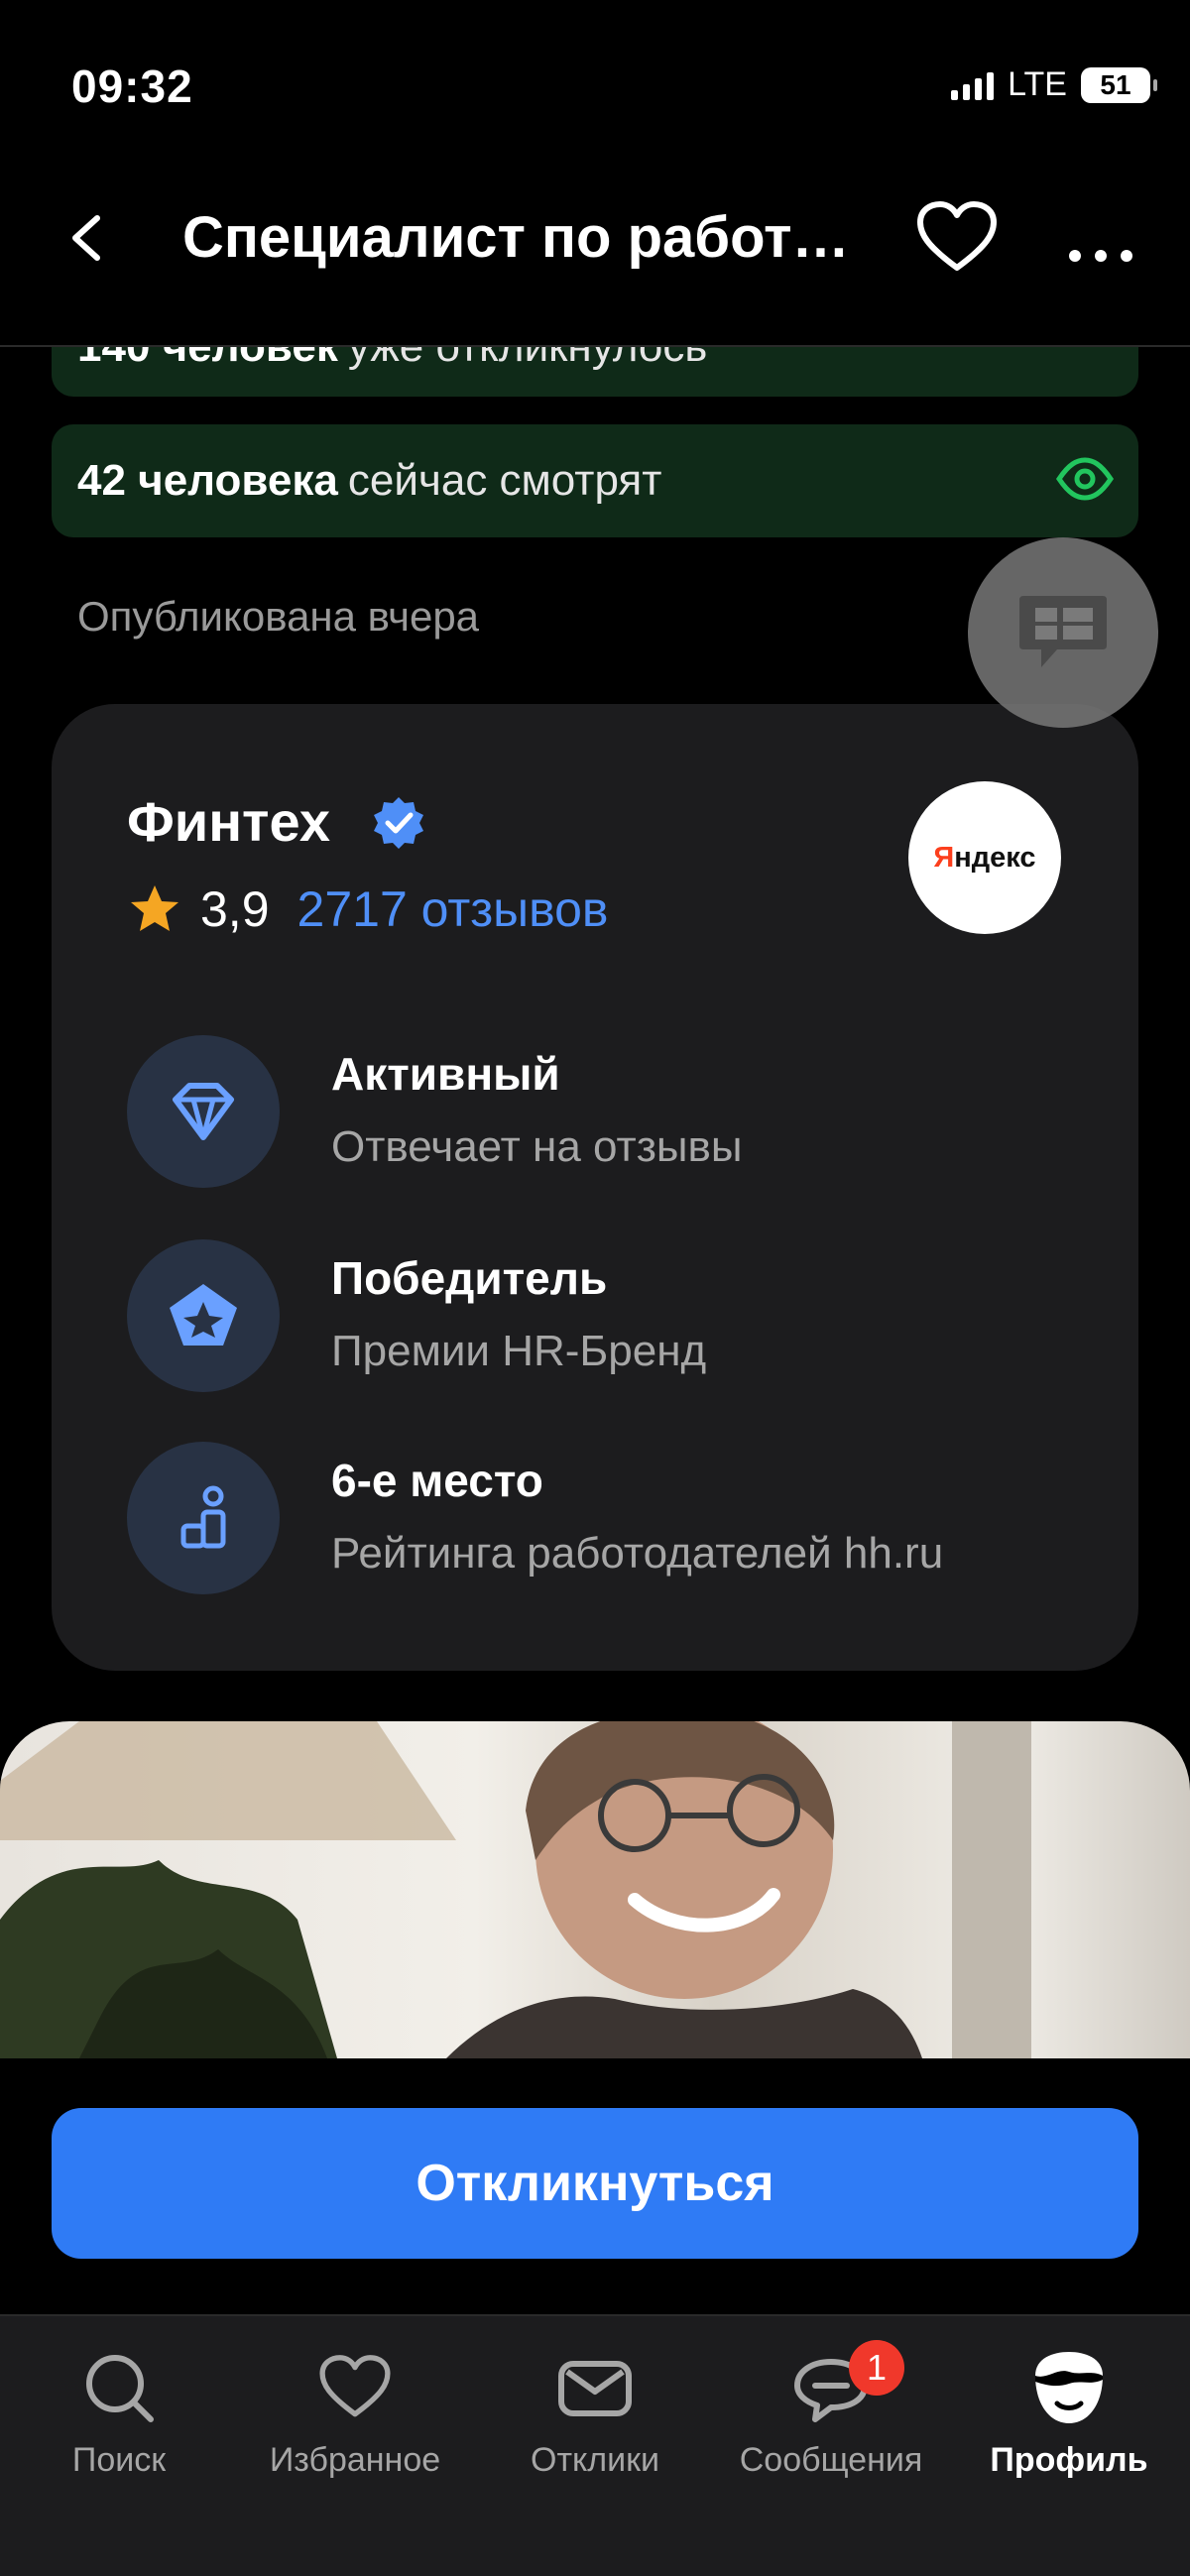  I want to click on envelope-icon, so click(595, 2387).